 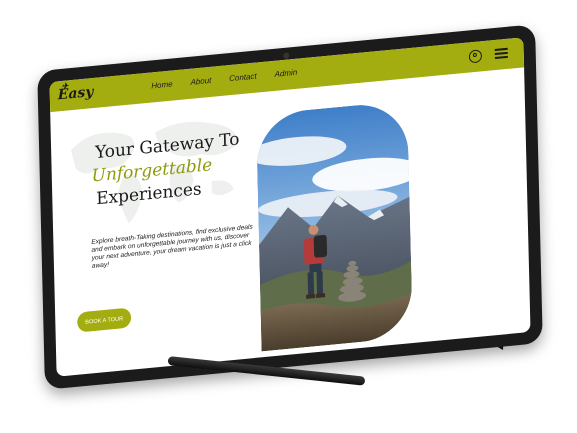 I want to click on nav-link-admin: Admin, so click(x=286, y=73).